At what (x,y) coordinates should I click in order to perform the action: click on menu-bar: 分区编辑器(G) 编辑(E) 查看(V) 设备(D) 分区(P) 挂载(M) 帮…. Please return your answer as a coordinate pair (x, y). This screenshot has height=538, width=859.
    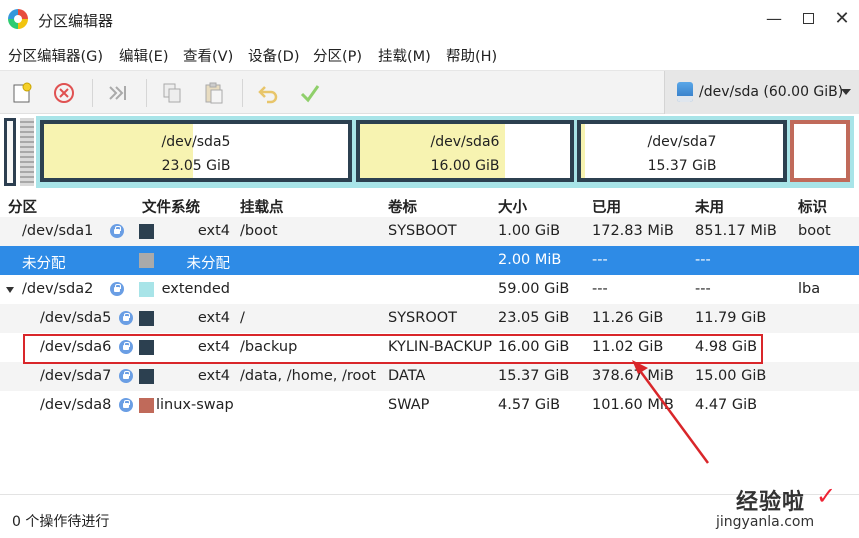
    Looking at the image, I should click on (429, 54).